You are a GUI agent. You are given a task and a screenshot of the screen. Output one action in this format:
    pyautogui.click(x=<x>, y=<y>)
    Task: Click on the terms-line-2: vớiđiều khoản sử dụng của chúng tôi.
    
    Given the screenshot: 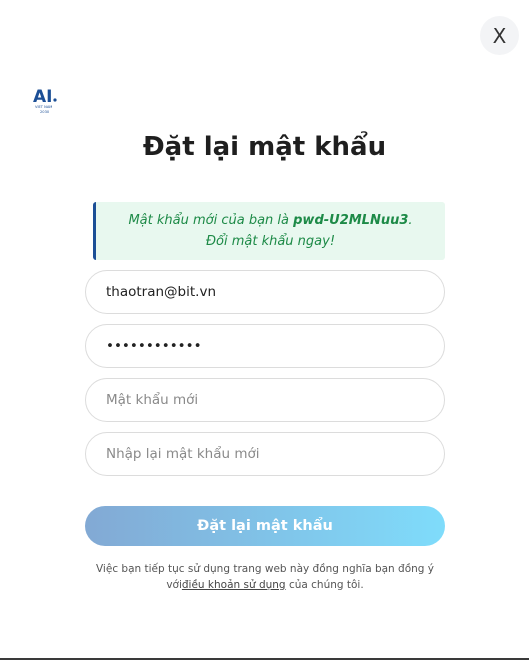 What is the action you would take?
    pyautogui.click(x=265, y=585)
    